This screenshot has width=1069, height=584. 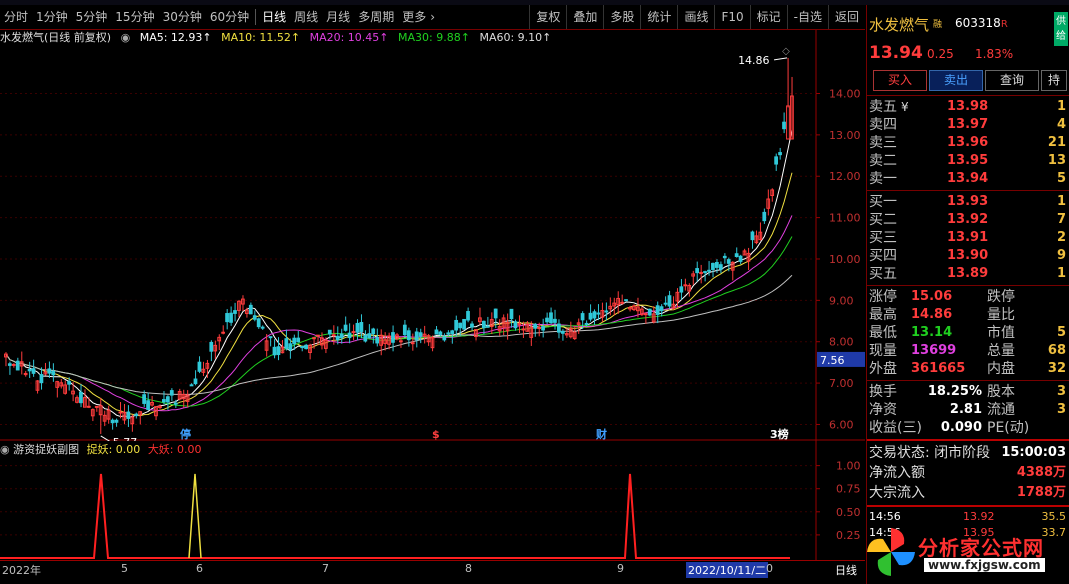 I want to click on bid-row: 买五 13.89 1, so click(x=968, y=274).